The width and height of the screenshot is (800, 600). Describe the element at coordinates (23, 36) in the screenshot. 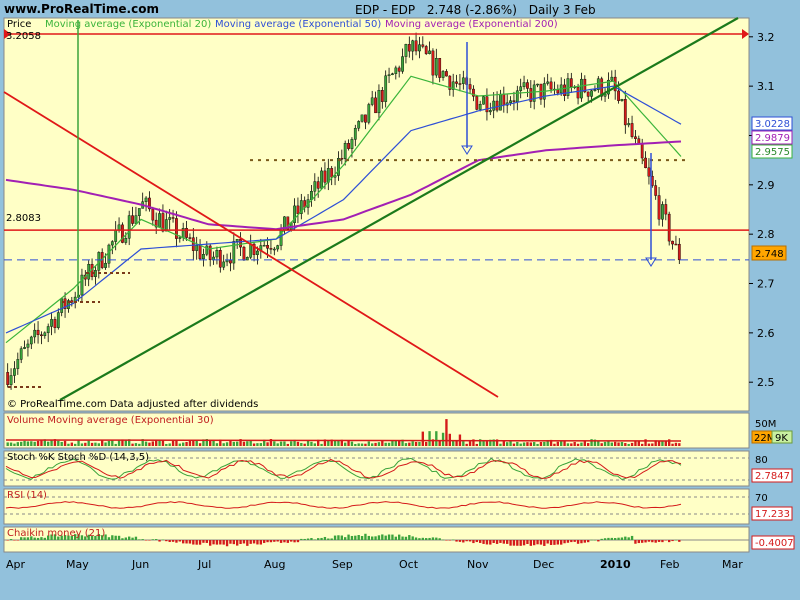

I see `corner-value: 3.2058` at that location.